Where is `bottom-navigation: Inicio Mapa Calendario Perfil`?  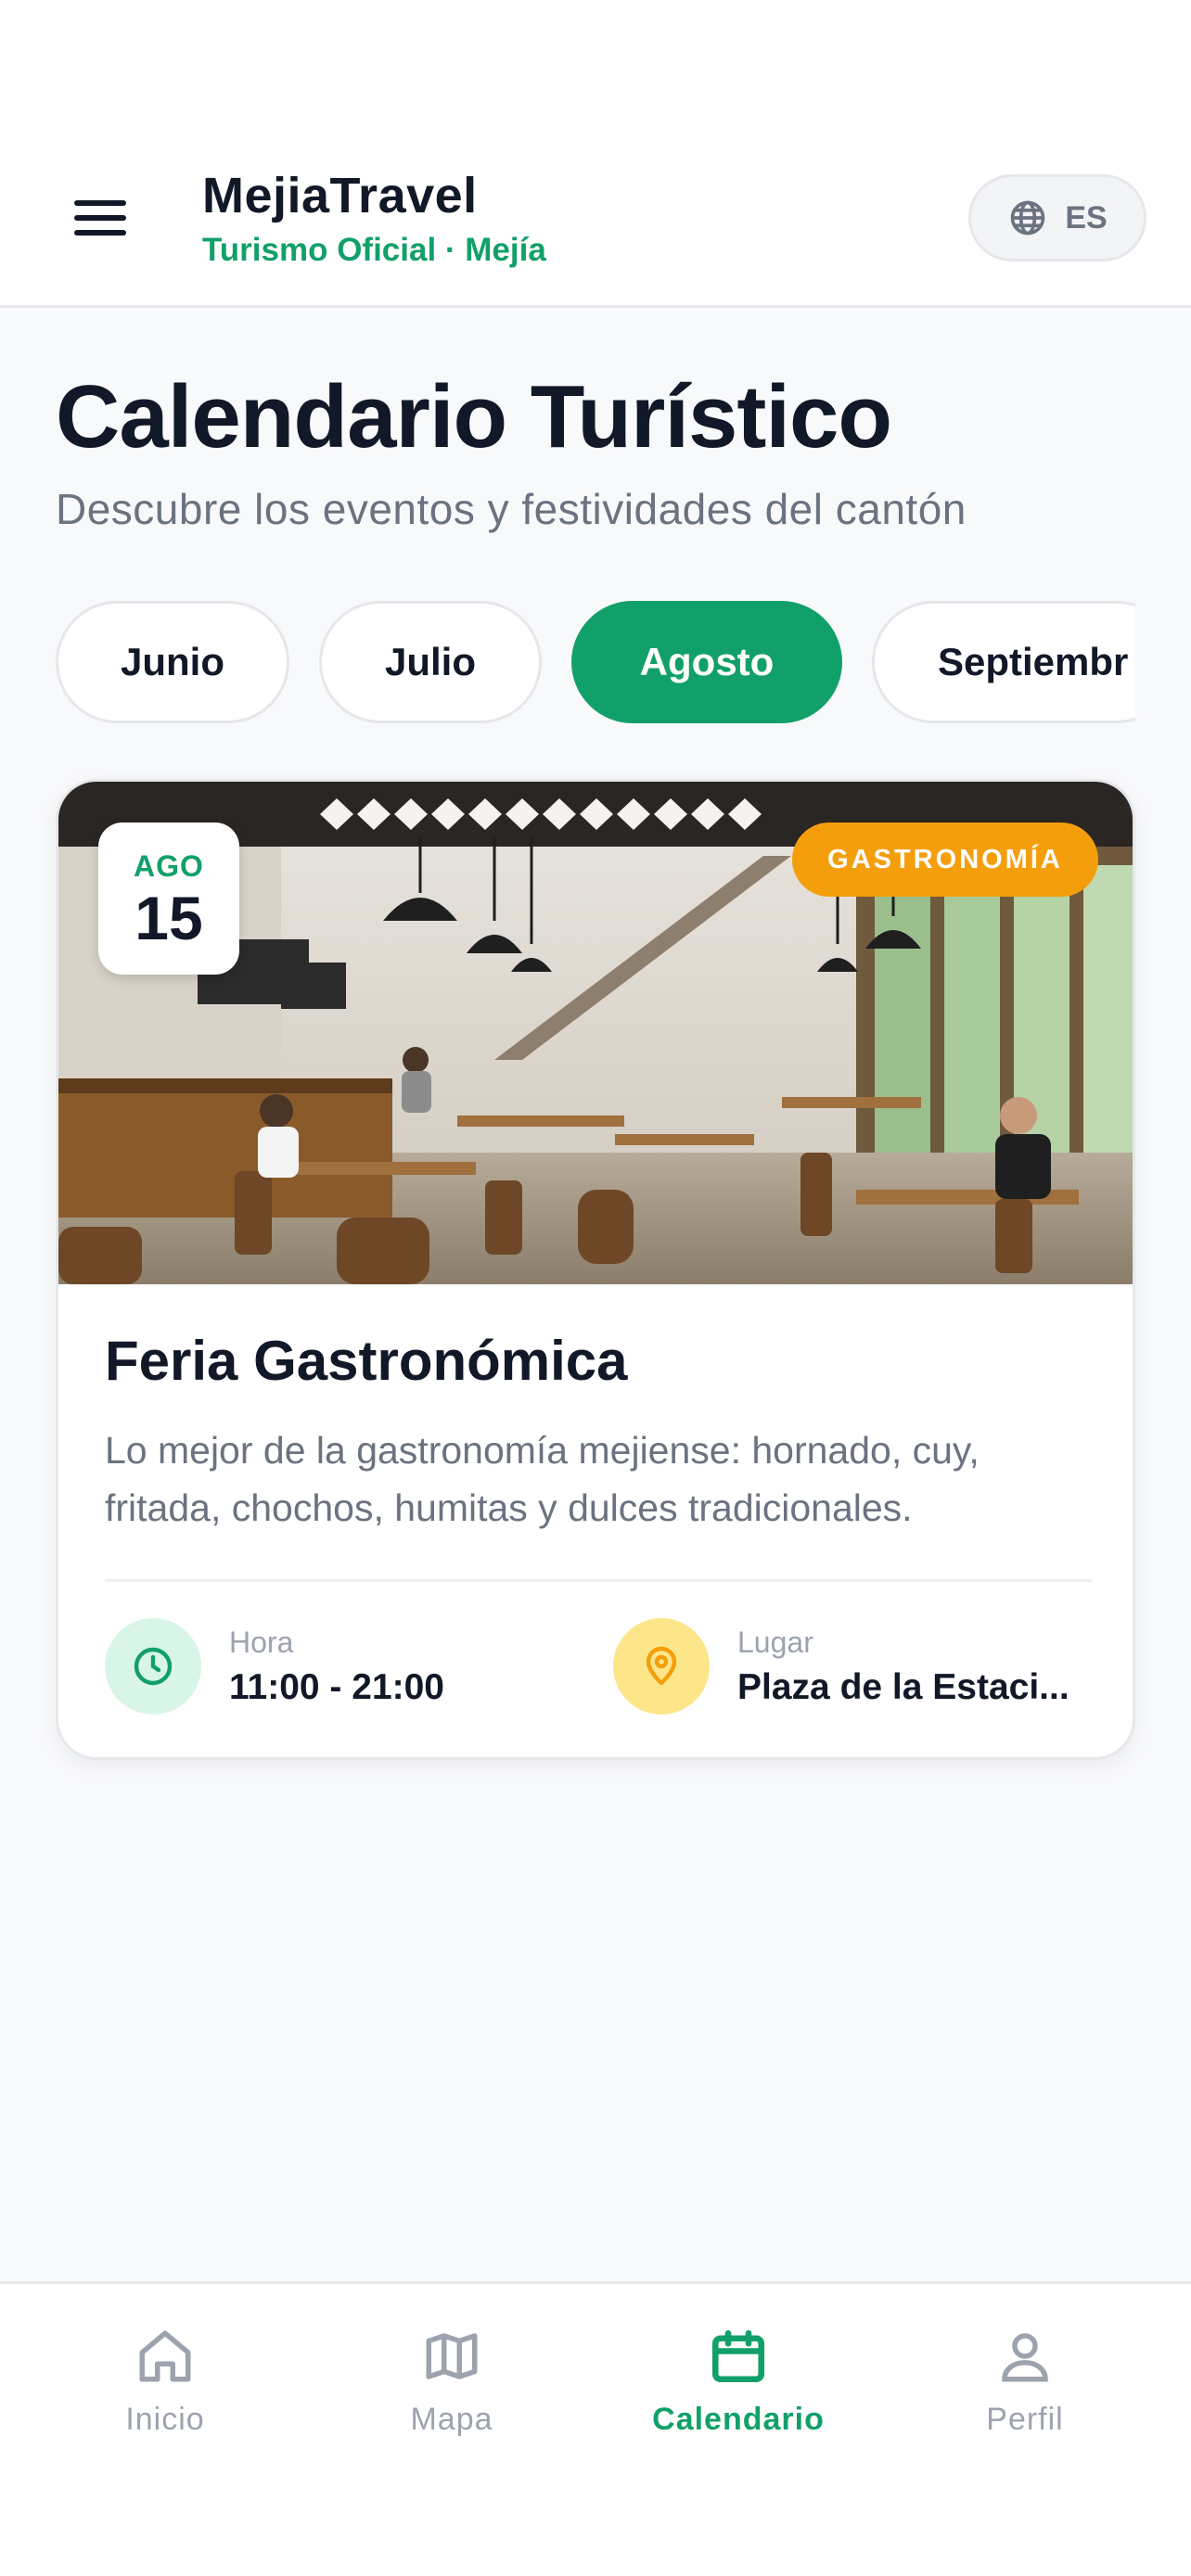 bottom-navigation: Inicio Mapa Calendario Perfil is located at coordinates (595, 2428).